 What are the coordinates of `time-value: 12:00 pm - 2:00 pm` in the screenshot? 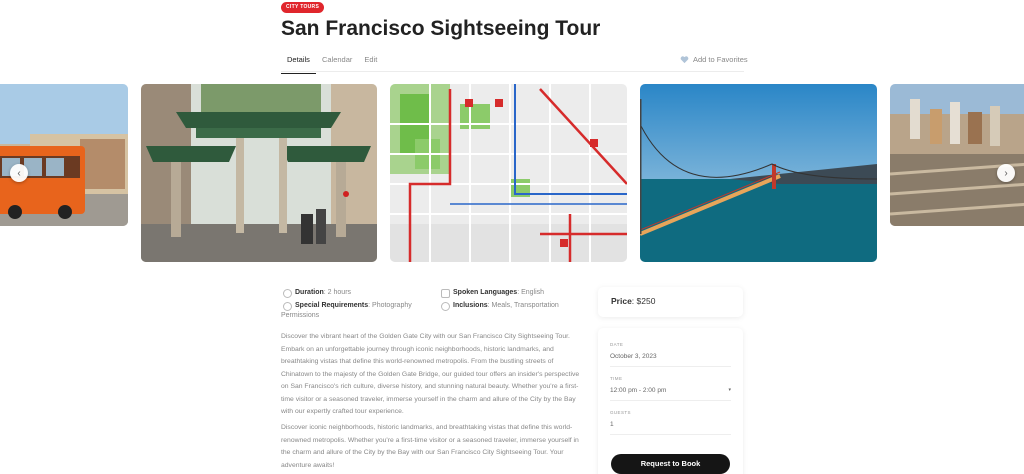 It's located at (638, 390).